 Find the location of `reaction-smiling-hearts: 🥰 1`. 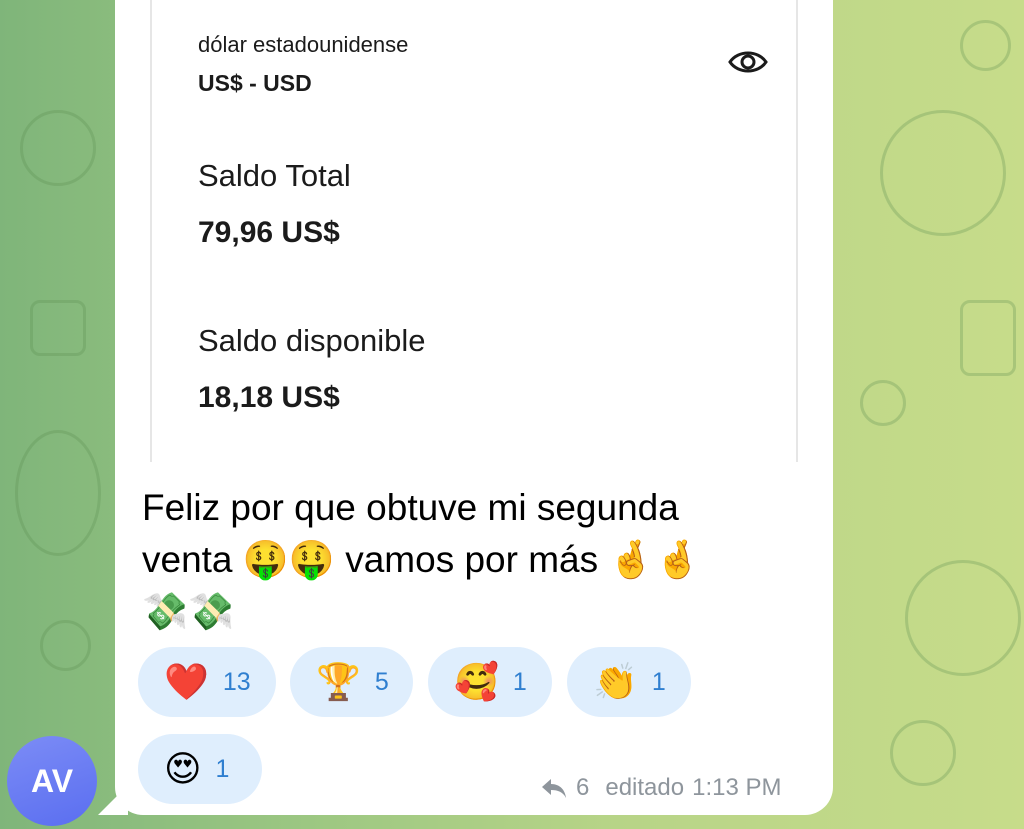

reaction-smiling-hearts: 🥰 1 is located at coordinates (490, 682).